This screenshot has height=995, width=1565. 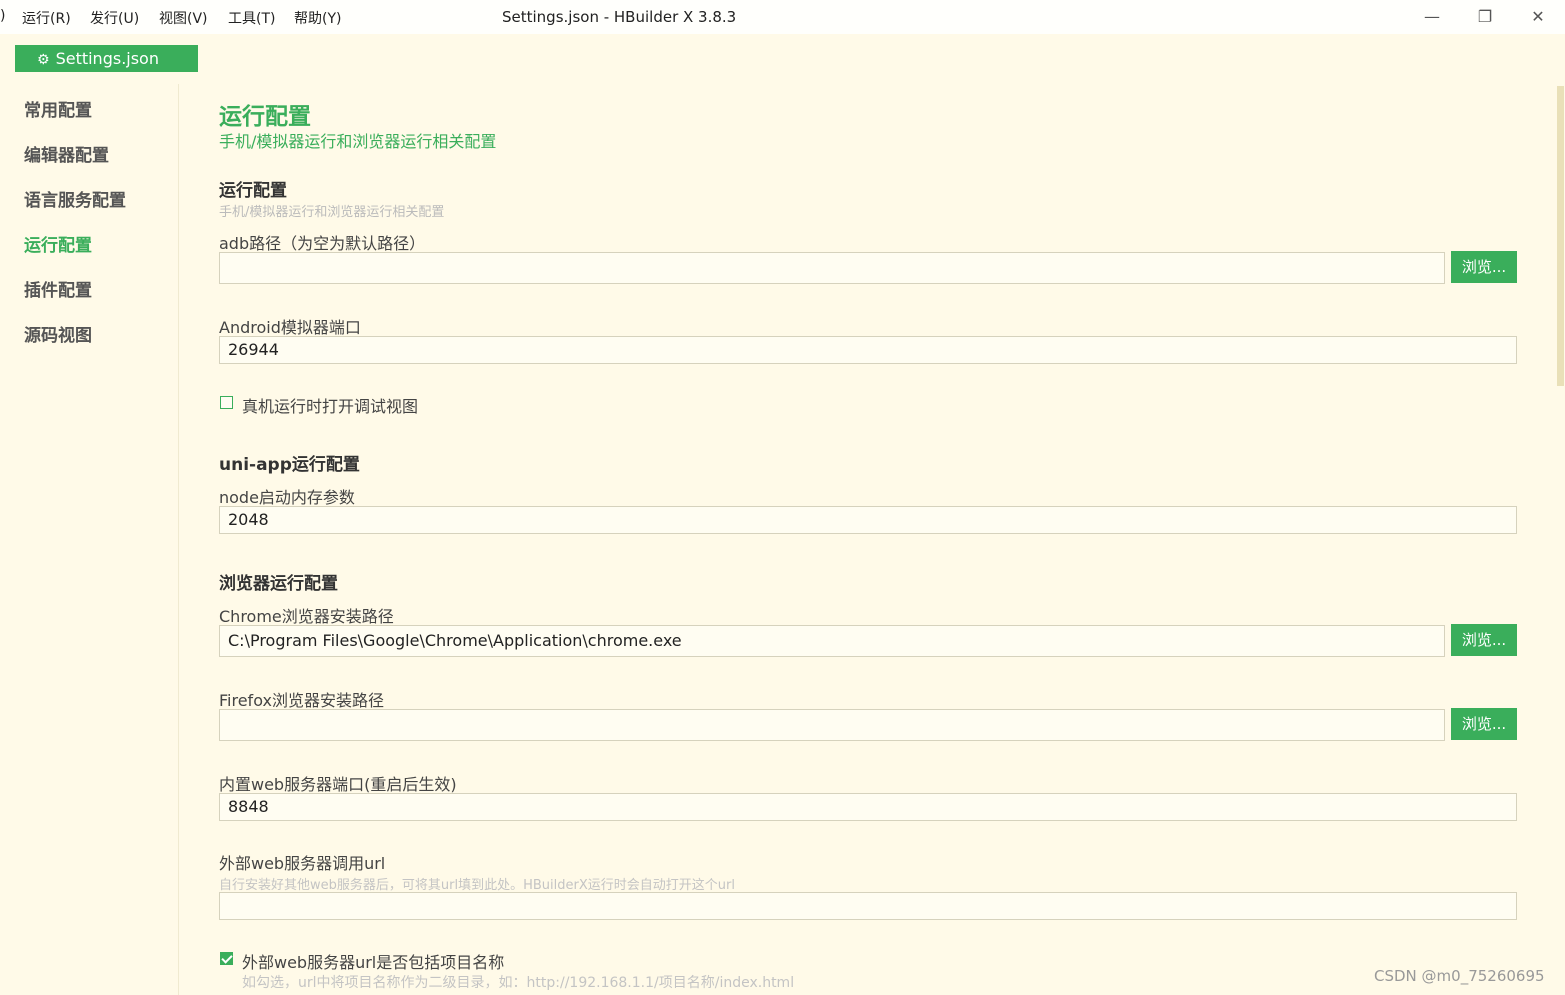 I want to click on settings-sidebar: 常用配置 编辑器配置 语言服务配置 运行配置 插件配置 源码视图, so click(x=89, y=539).